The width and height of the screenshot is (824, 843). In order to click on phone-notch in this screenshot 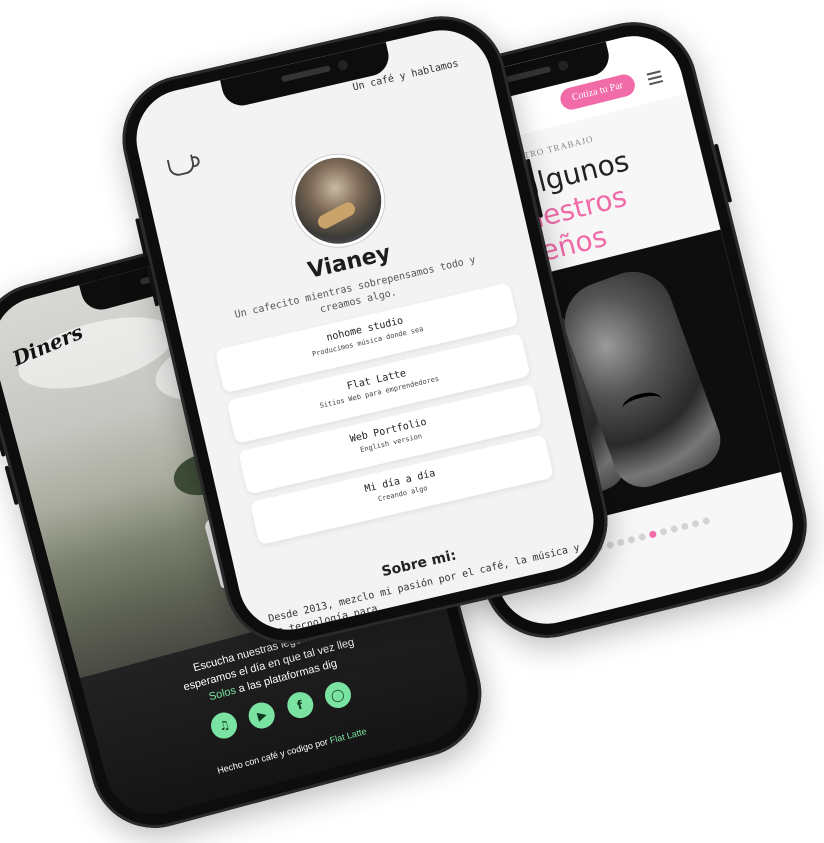, I will do `click(306, 75)`.